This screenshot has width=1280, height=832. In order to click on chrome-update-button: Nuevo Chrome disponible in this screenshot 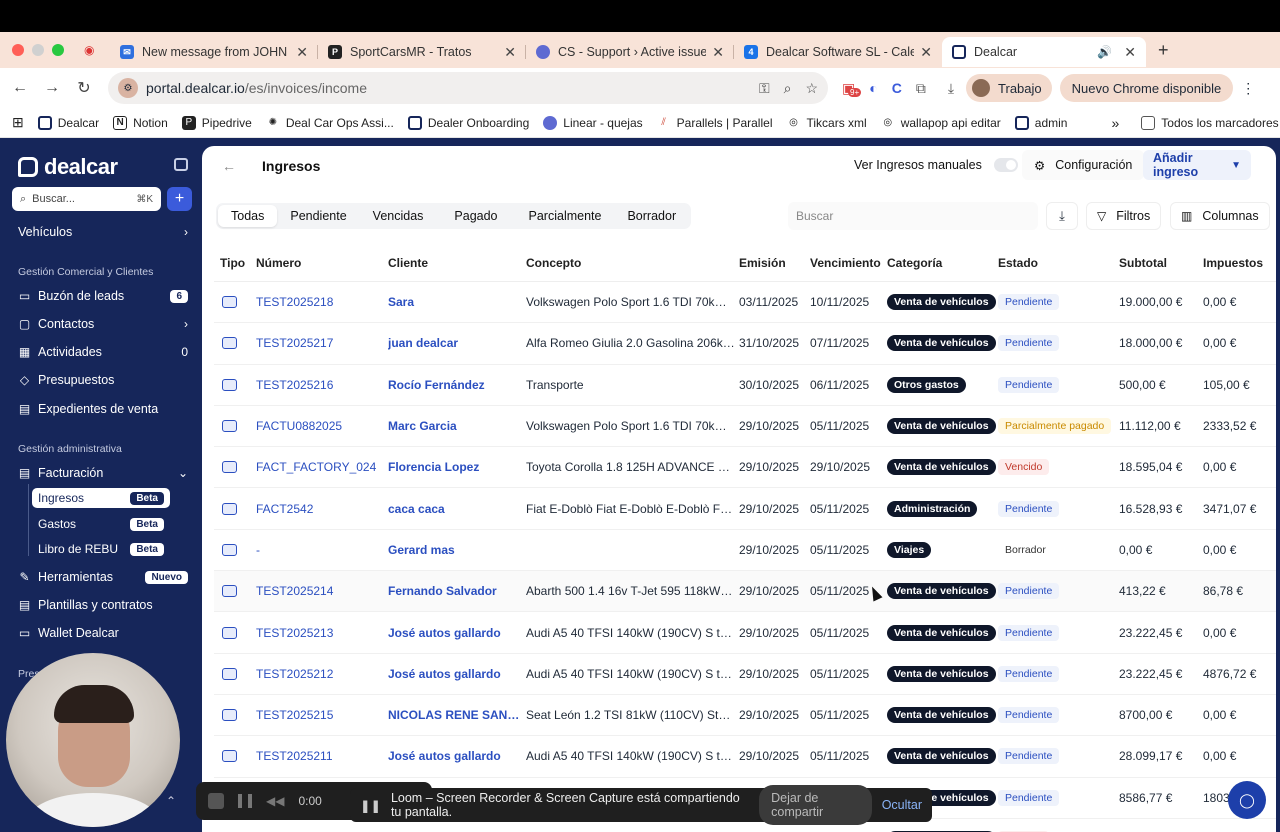, I will do `click(1146, 88)`.